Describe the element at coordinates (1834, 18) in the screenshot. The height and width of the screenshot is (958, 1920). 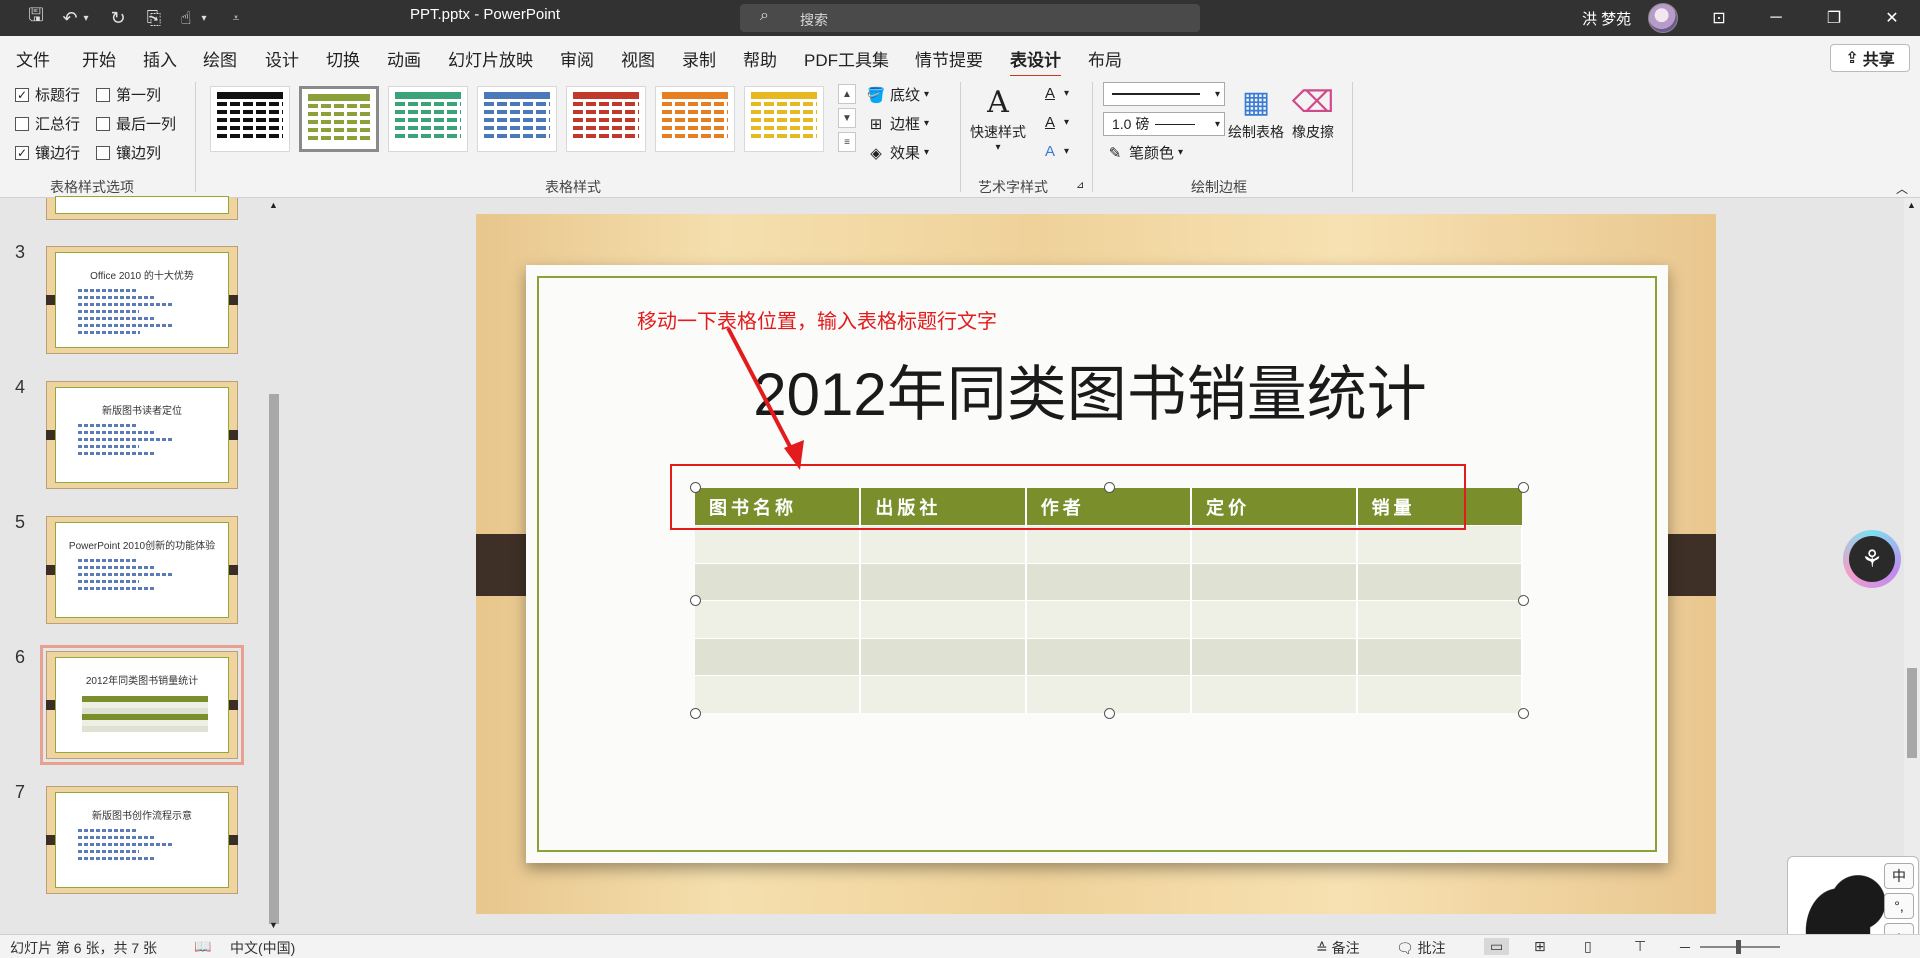
I see `restore-icon: ❐` at that location.